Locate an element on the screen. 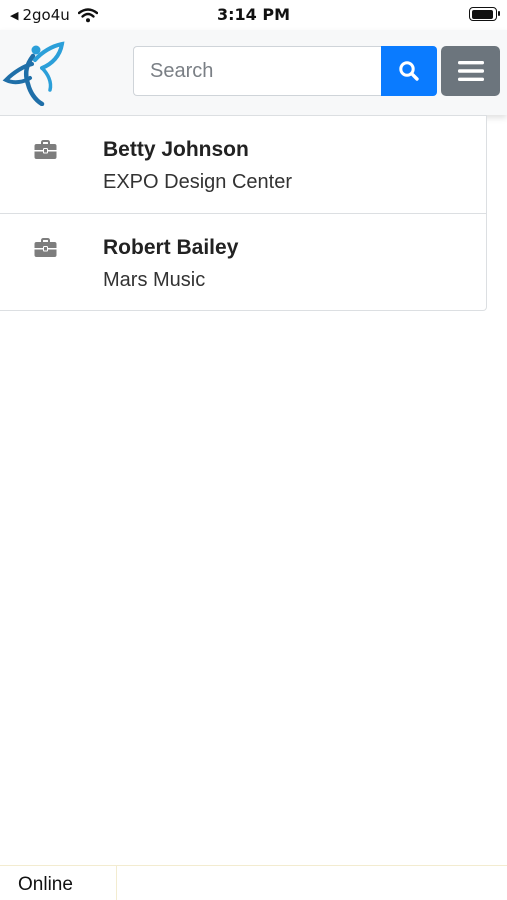  list-item: Betty Johnson EXPO Design Center is located at coordinates (243, 165).